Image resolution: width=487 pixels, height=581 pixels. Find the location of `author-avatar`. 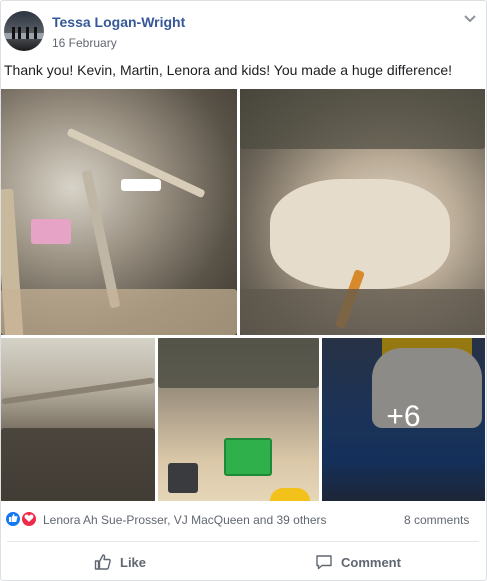

author-avatar is located at coordinates (24, 31).